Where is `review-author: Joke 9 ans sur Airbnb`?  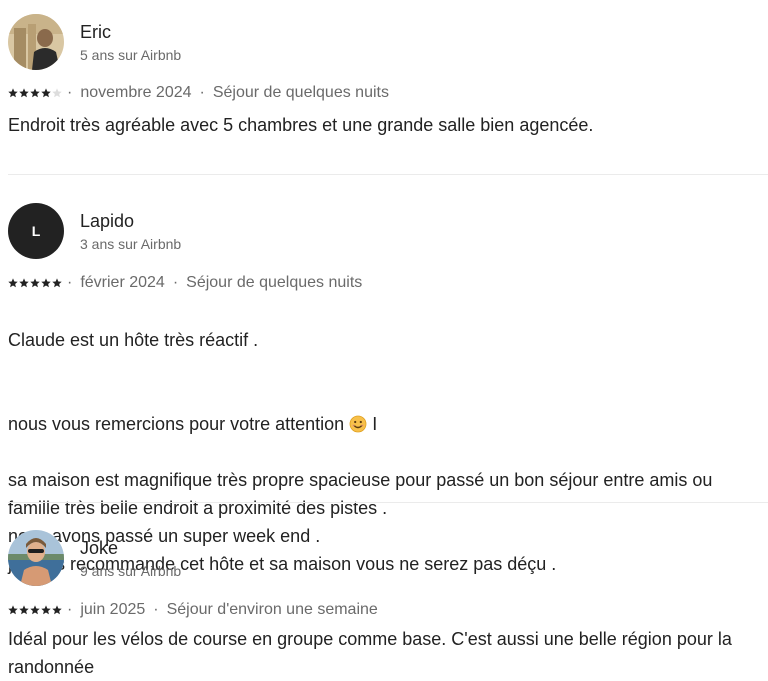
review-author: Joke 9 ans sur Airbnb is located at coordinates (388, 558).